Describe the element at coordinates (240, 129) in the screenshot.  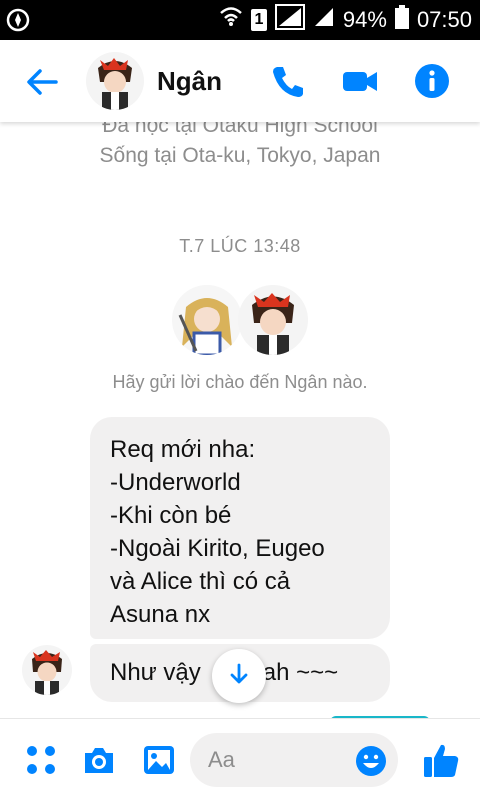
I see `profile-education: Đã học tại Otaku High School` at that location.